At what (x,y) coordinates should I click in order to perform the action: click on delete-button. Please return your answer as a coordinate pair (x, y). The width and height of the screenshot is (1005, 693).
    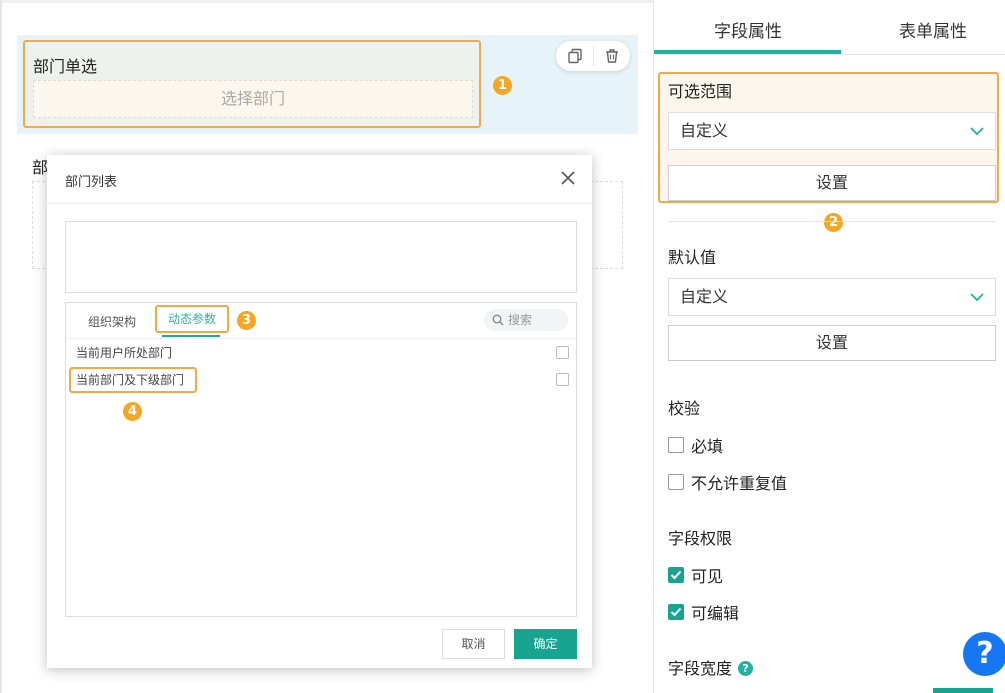
    Looking at the image, I should click on (611, 56).